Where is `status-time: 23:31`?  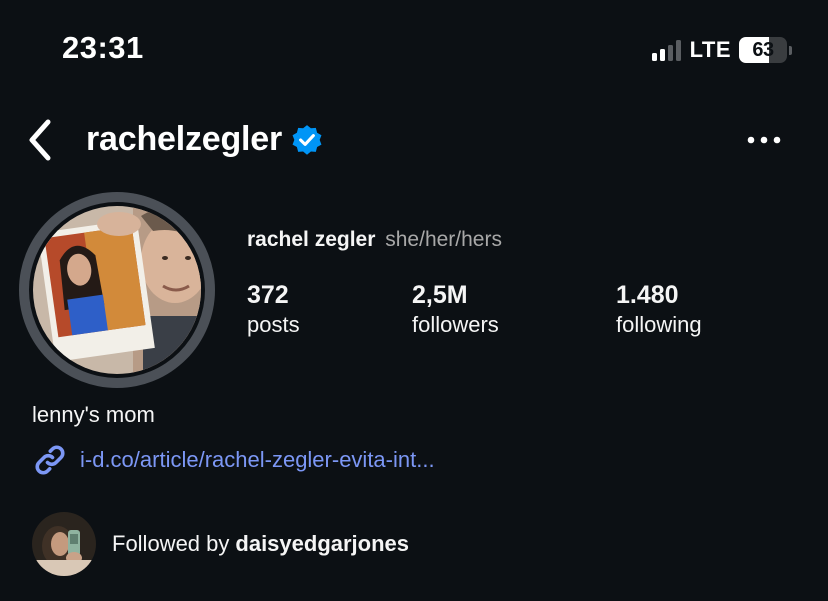 status-time: 23:31 is located at coordinates (103, 47).